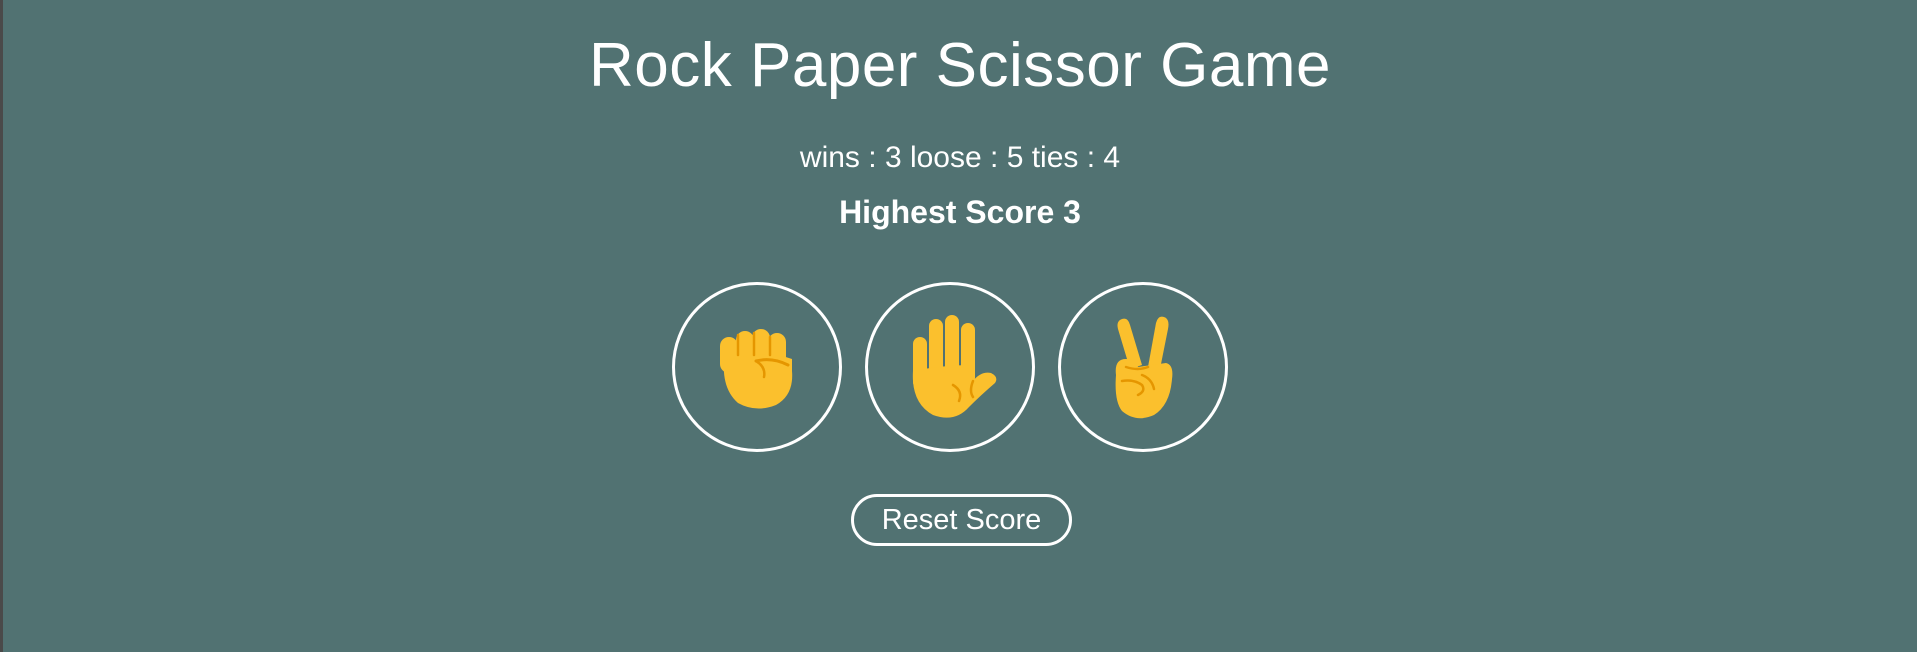 Image resolution: width=1917 pixels, height=652 pixels. I want to click on paper-button, so click(950, 367).